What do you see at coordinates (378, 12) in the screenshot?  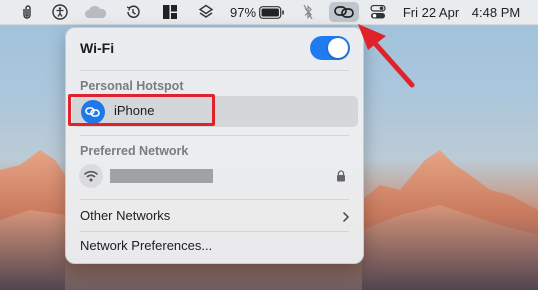 I see `control-center-icon` at bounding box center [378, 12].